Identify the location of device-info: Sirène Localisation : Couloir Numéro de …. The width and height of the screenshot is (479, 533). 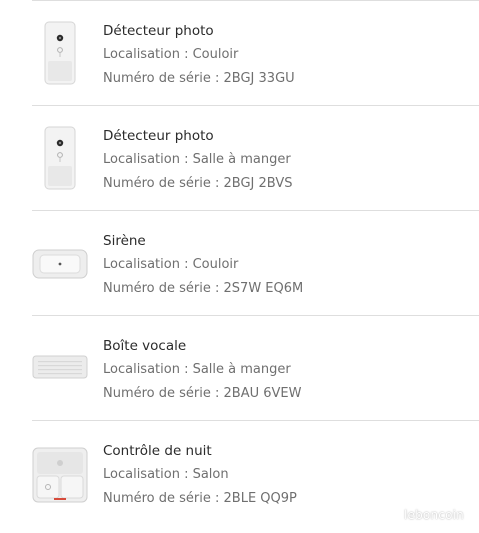
(203, 265).